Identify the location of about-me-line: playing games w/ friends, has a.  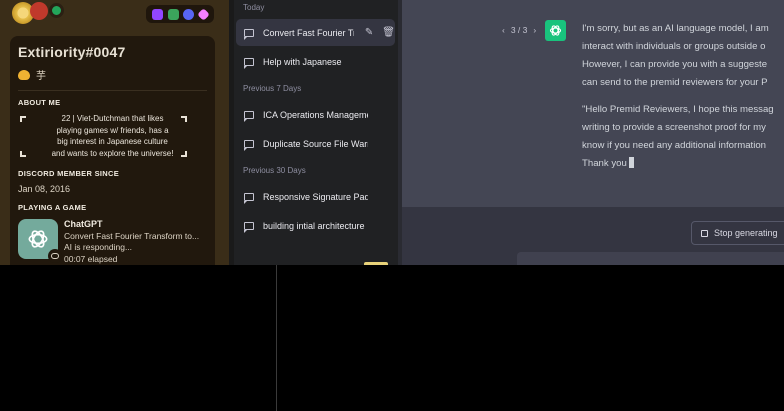
(112, 130).